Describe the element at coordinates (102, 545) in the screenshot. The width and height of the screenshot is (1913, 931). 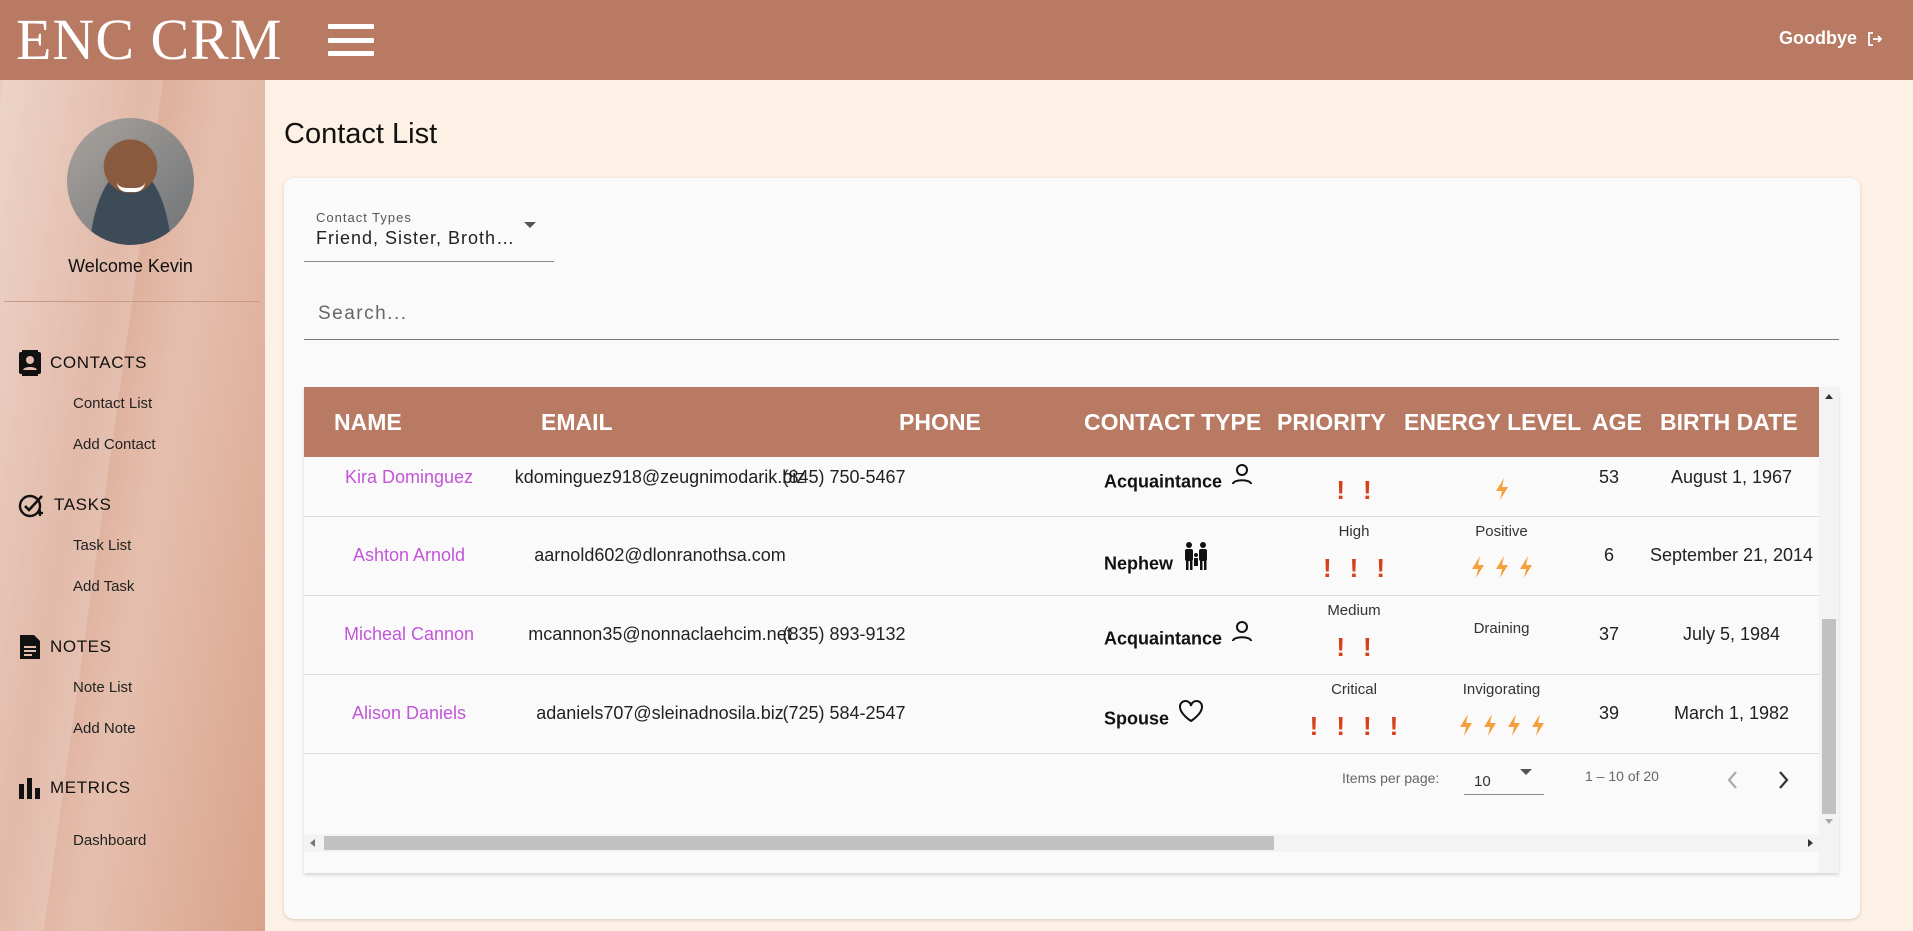
I see `sidebar-item-task-list: Task List` at that location.